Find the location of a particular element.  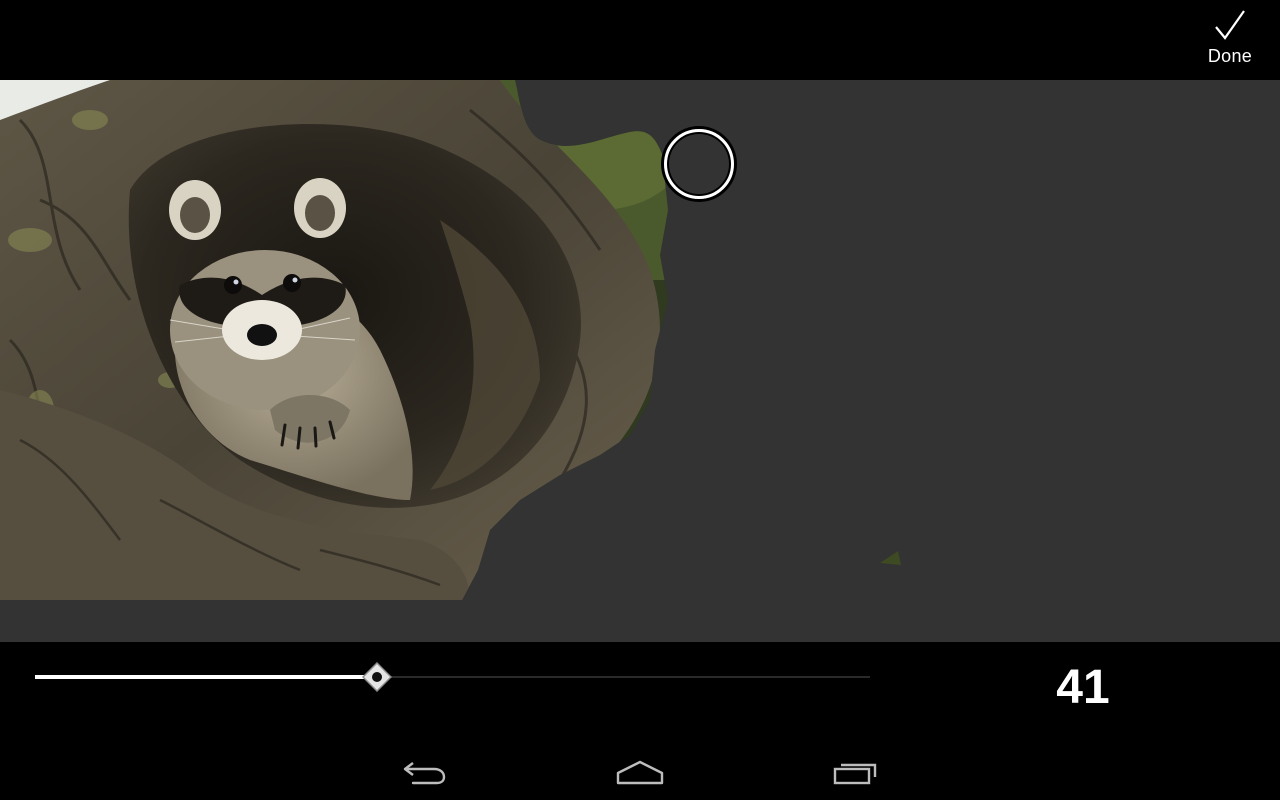

system-navigation-bar is located at coordinates (640, 771).